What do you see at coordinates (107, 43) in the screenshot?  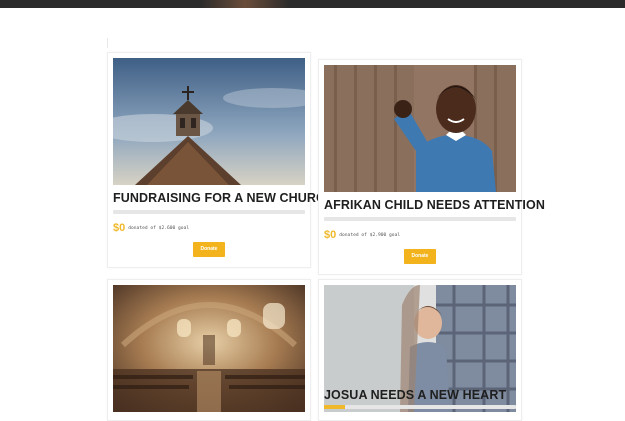 I see `divider` at bounding box center [107, 43].